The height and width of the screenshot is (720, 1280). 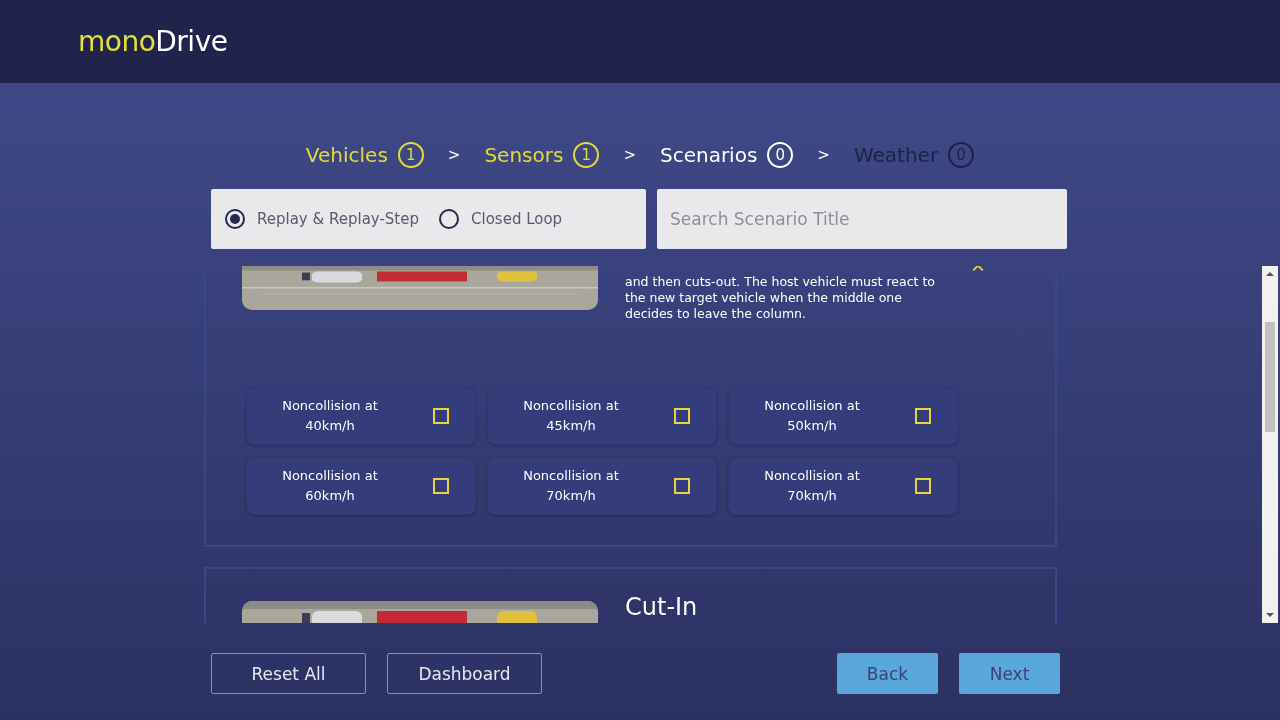 What do you see at coordinates (887, 673) in the screenshot?
I see `footer-button: Back` at bounding box center [887, 673].